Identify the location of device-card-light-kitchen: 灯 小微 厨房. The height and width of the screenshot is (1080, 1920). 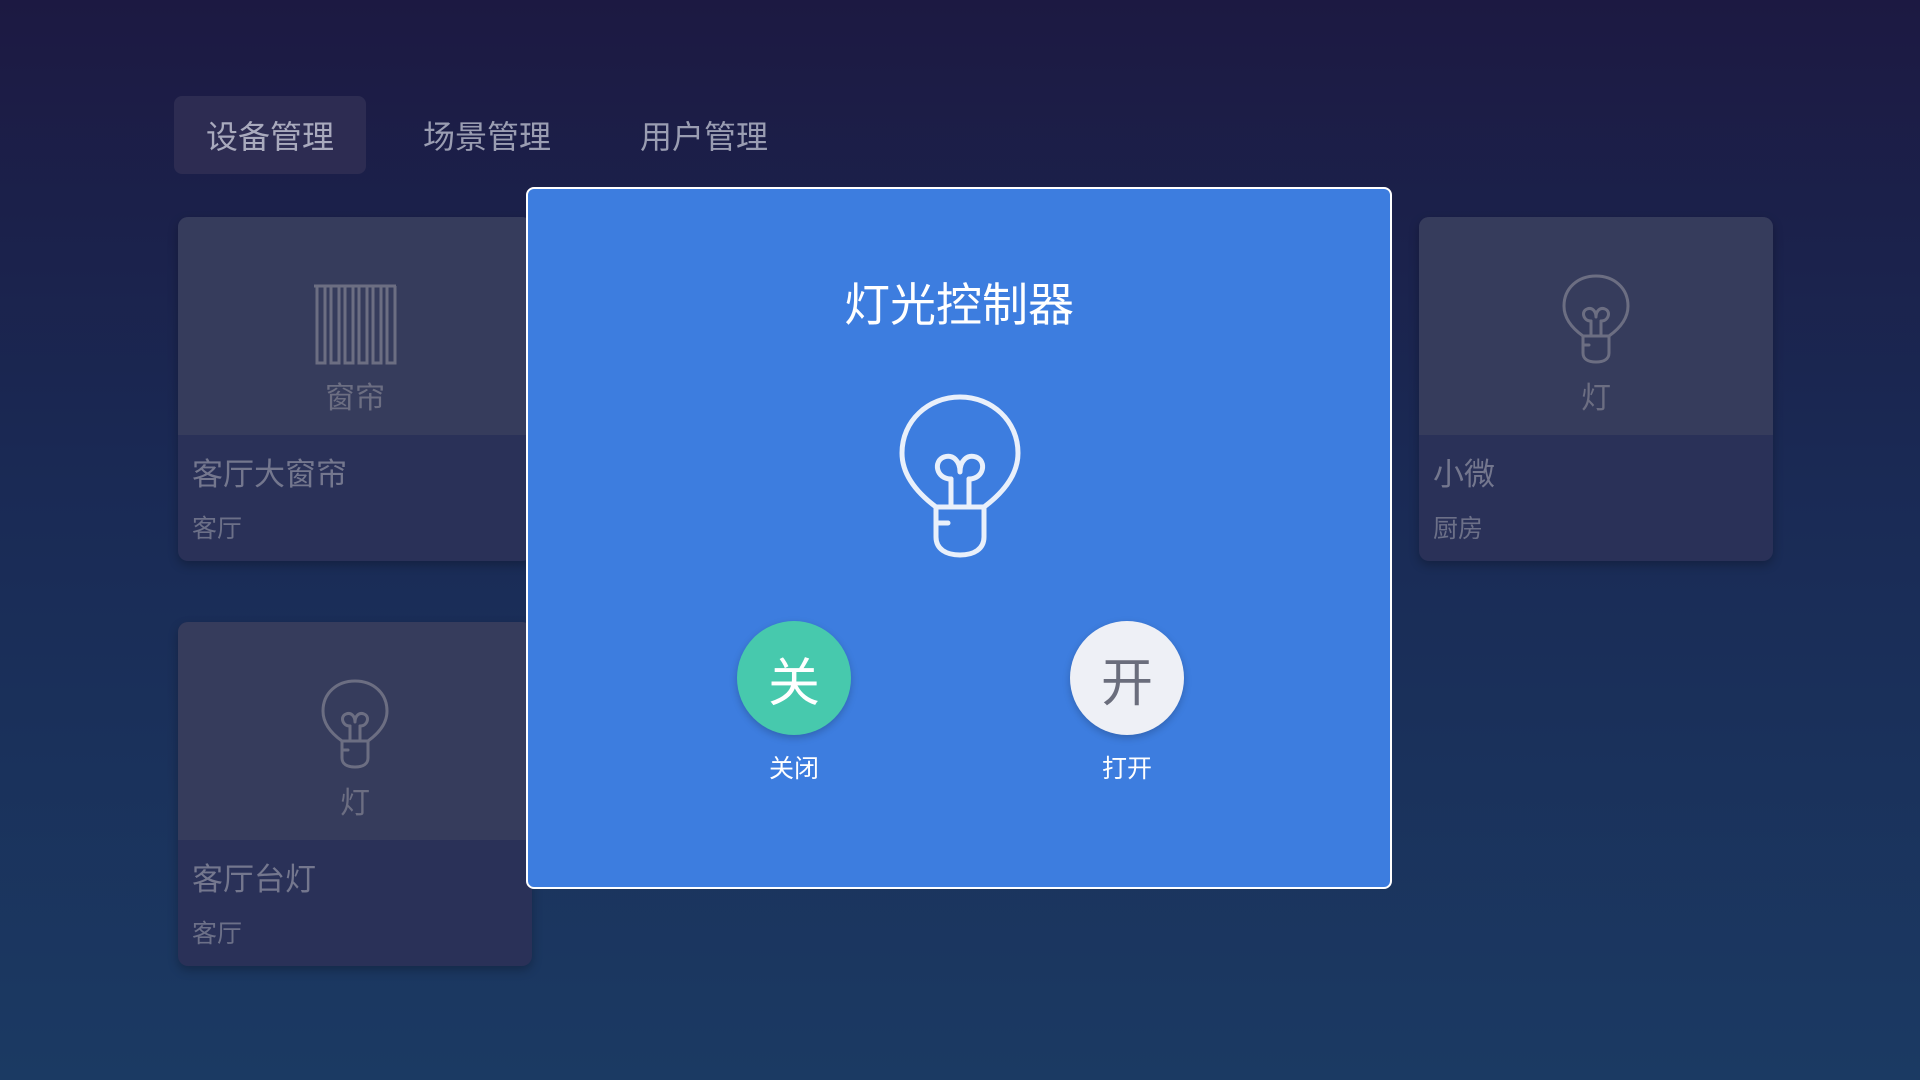
(1596, 389).